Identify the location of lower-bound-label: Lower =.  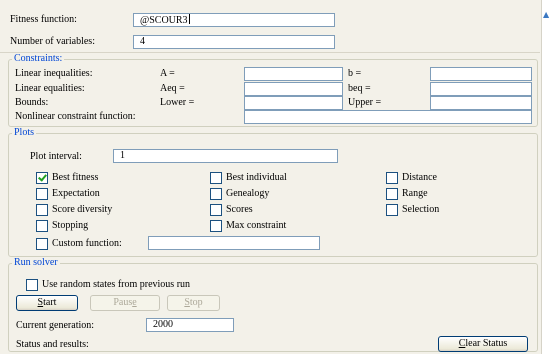
(177, 102).